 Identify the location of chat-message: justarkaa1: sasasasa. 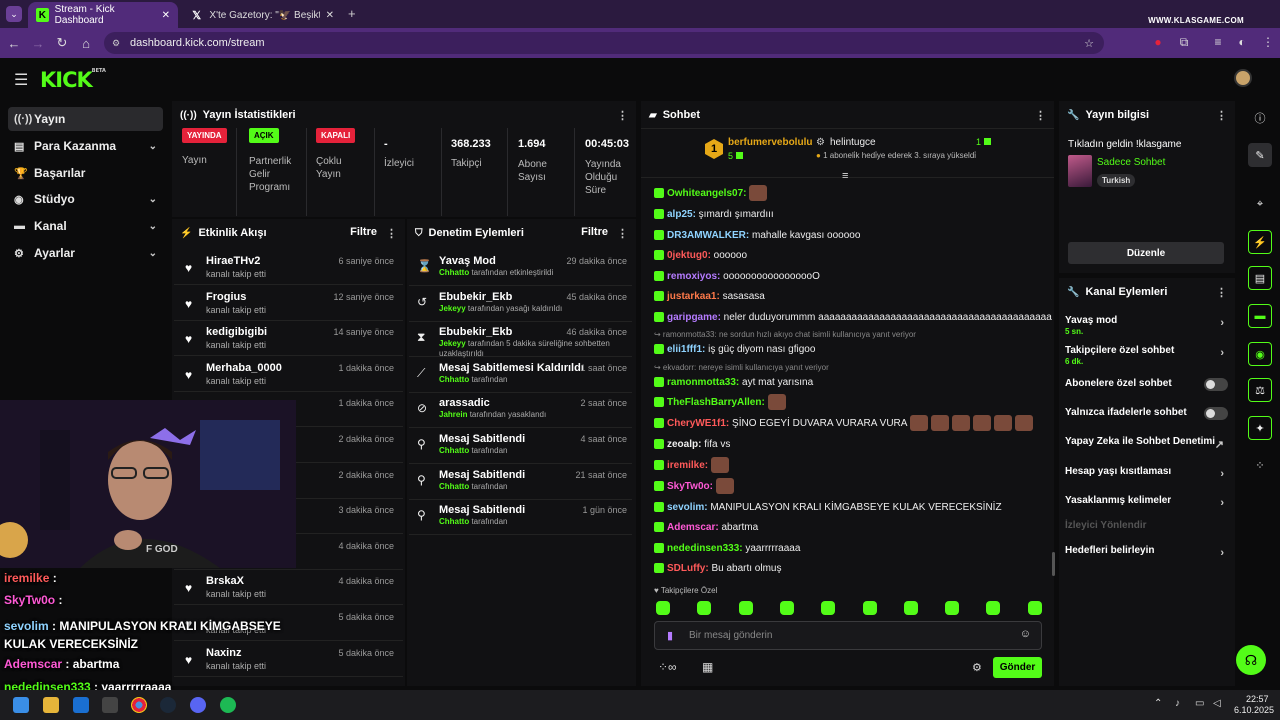
(853, 297).